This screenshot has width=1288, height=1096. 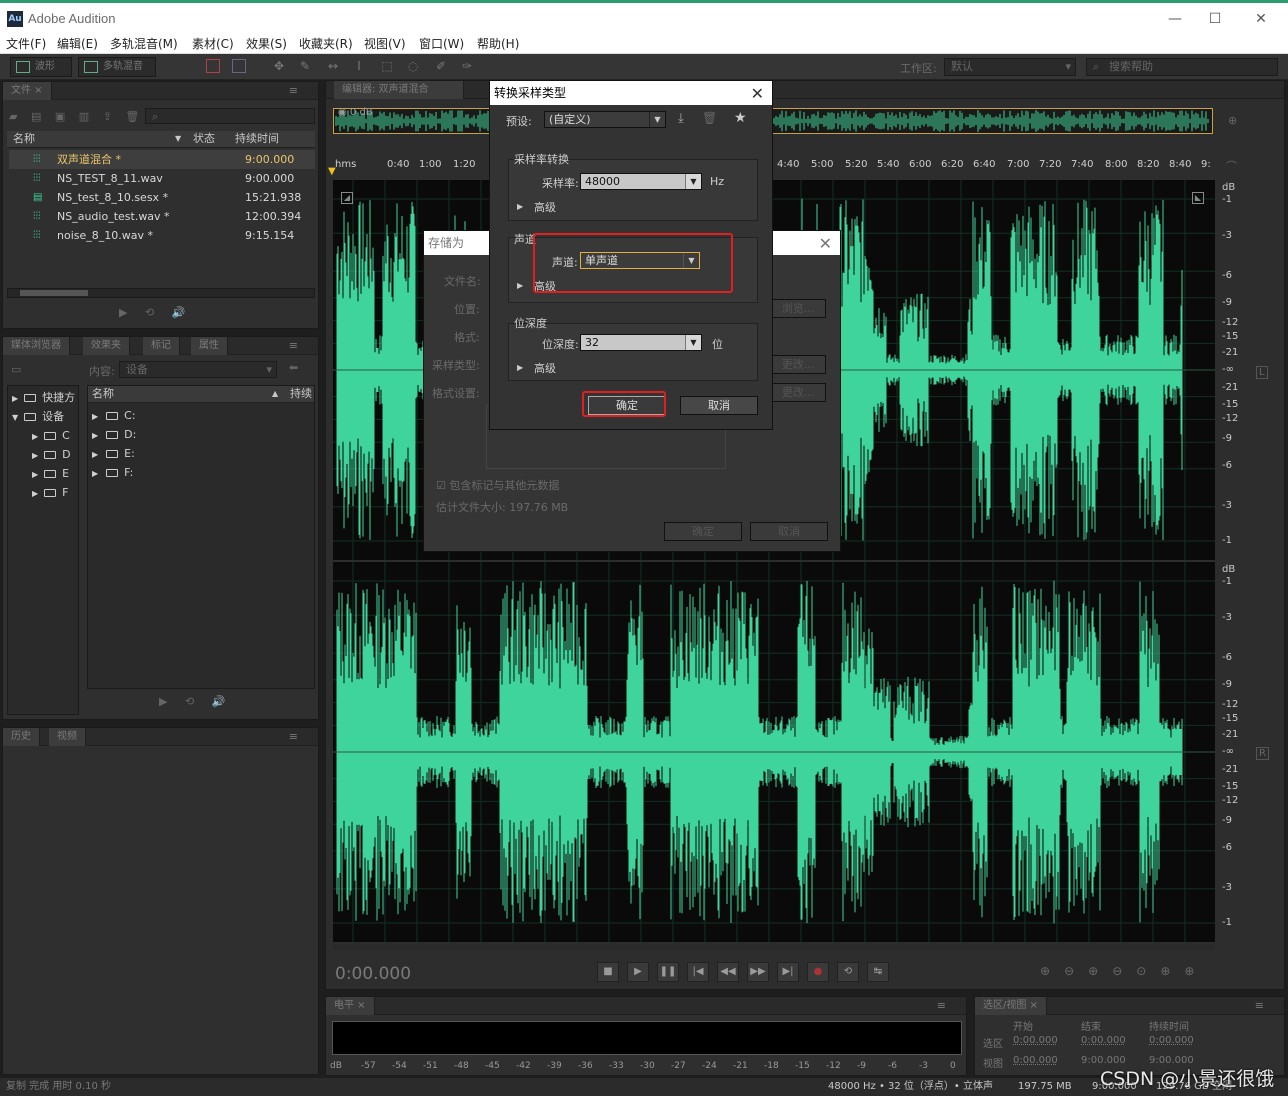 I want to click on tab-history: 历史, so click(x=21, y=737).